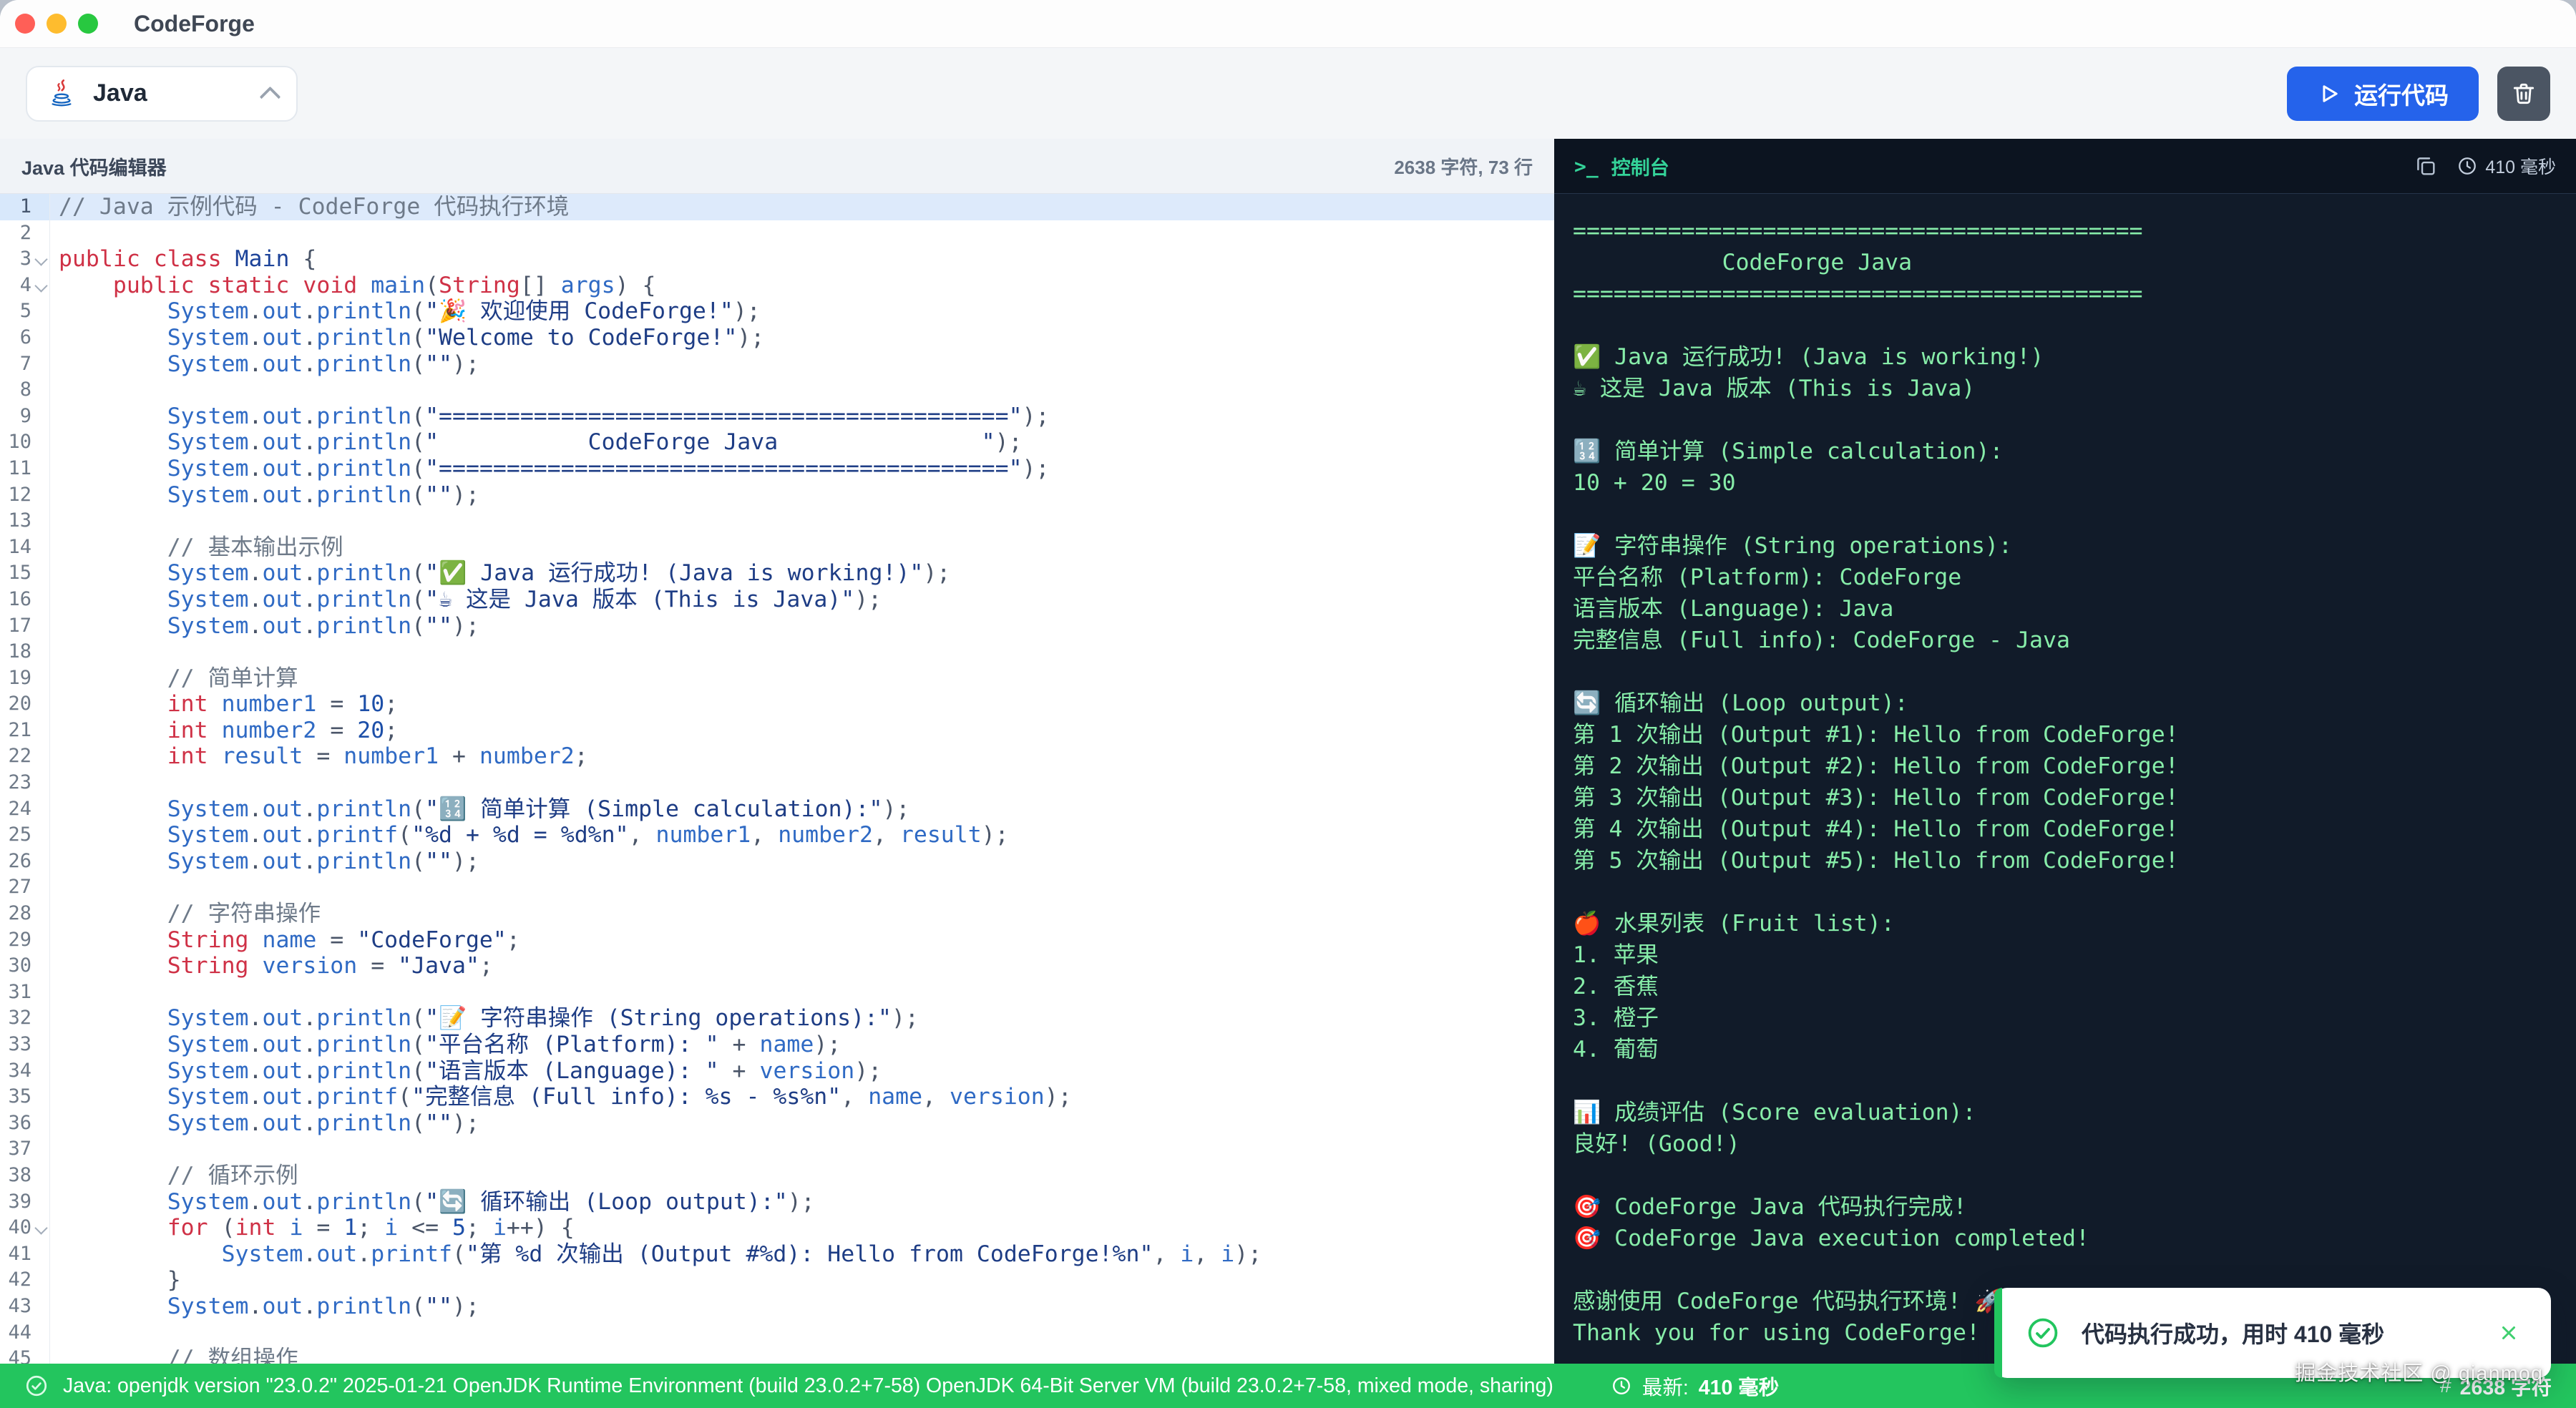  I want to click on latest-run-time: 最新: 410 毫秒, so click(1695, 1386).